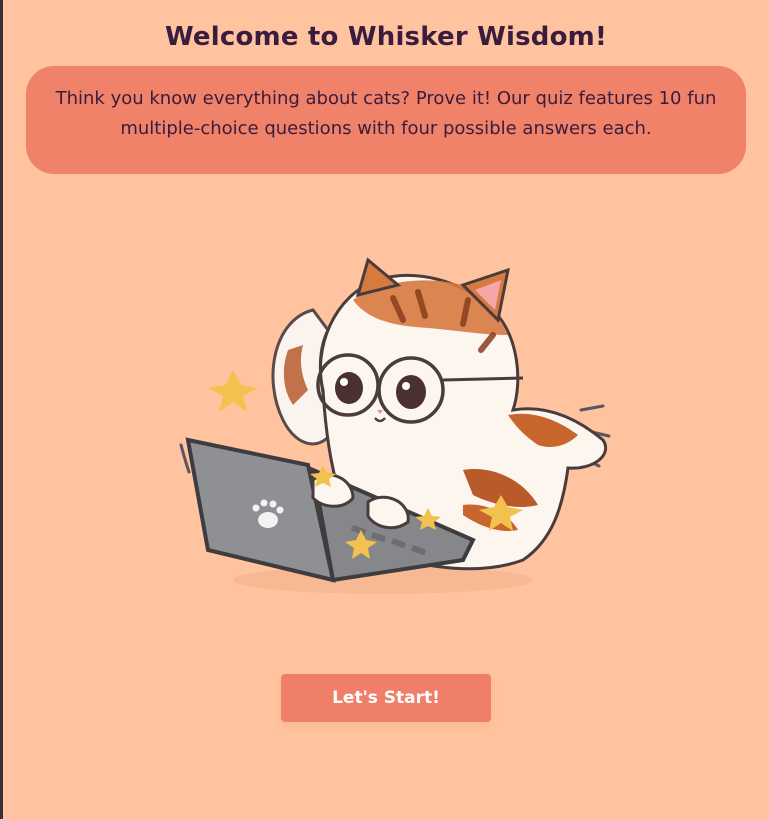 Image resolution: width=769 pixels, height=819 pixels. Describe the element at coordinates (386, 698) in the screenshot. I see `start-quiz-button: Let's Start!` at that location.